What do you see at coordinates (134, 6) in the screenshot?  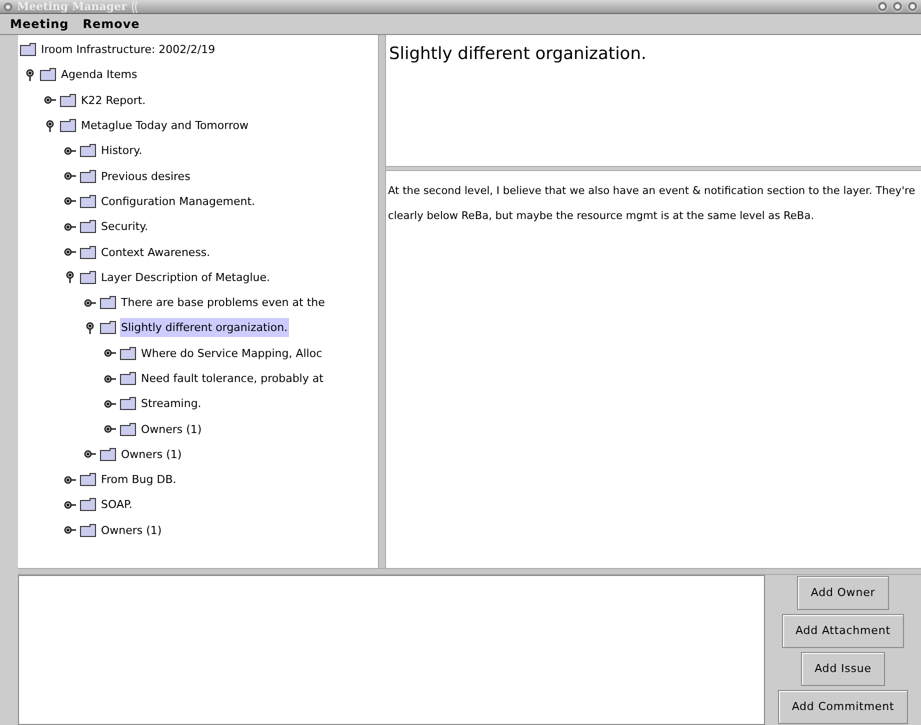 I see `grip-icon` at bounding box center [134, 6].